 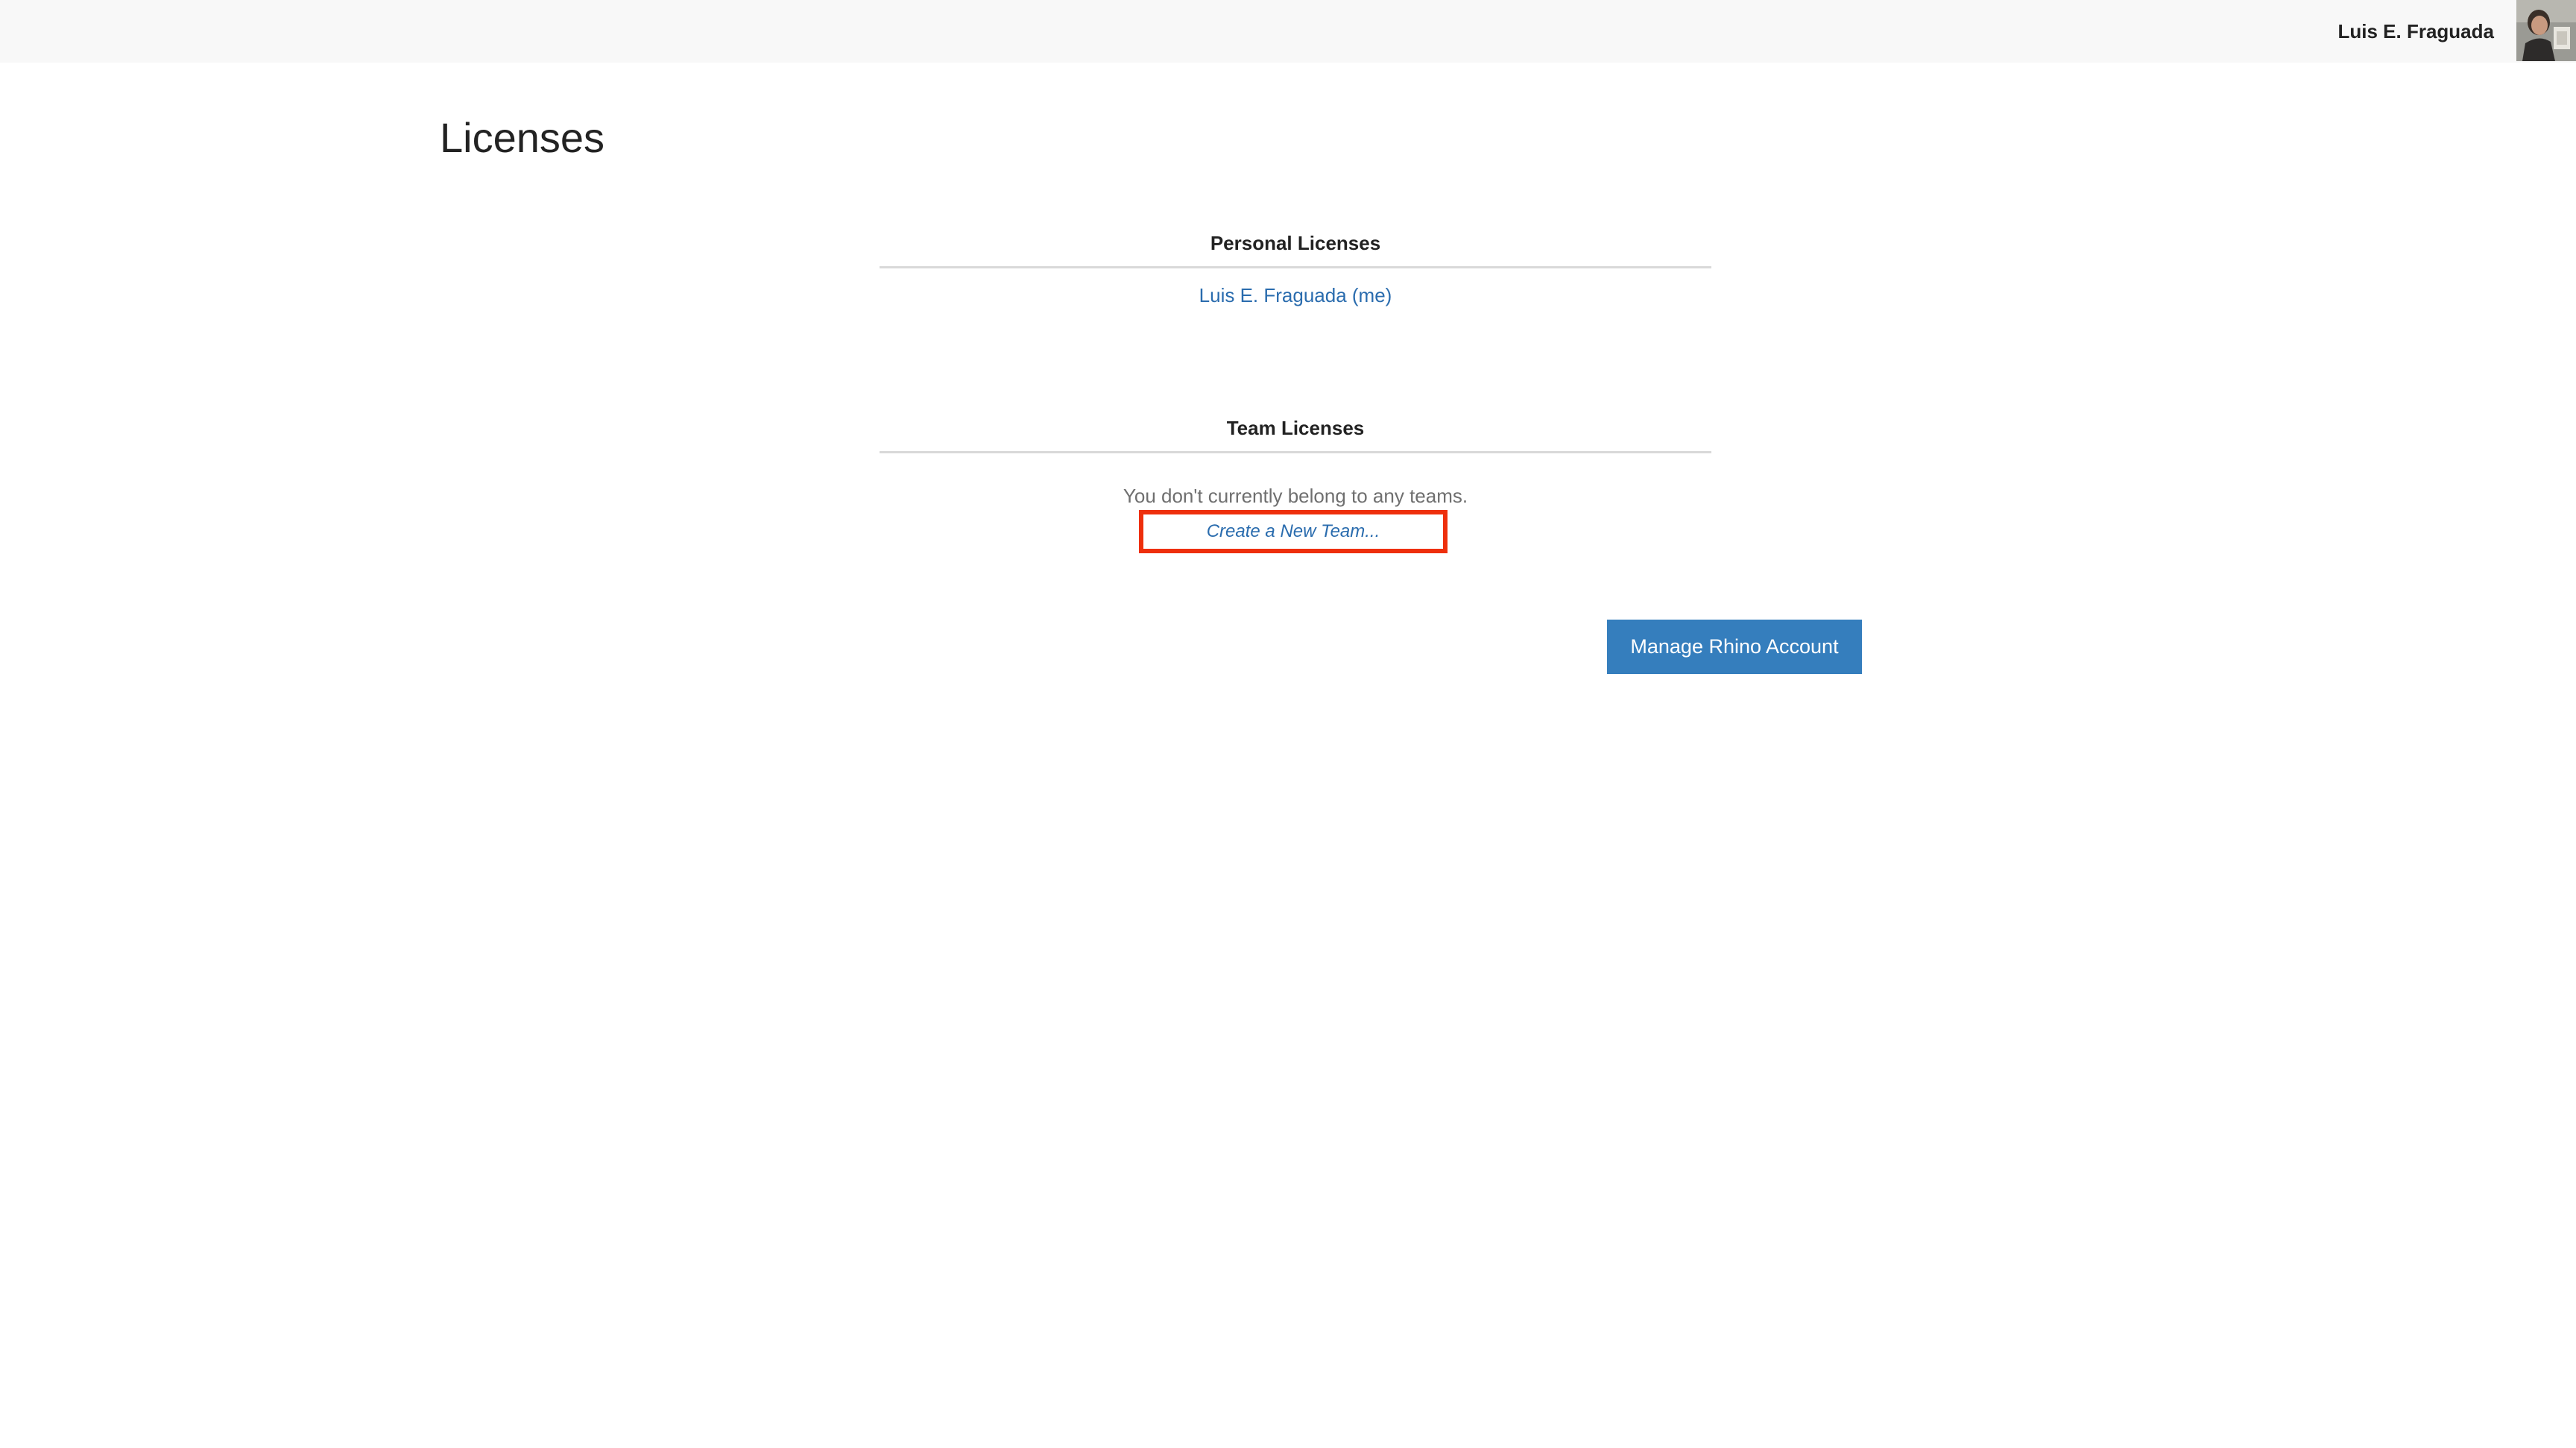 I want to click on manage-rhino-account-button: Manage Rhino Account, so click(x=1734, y=647).